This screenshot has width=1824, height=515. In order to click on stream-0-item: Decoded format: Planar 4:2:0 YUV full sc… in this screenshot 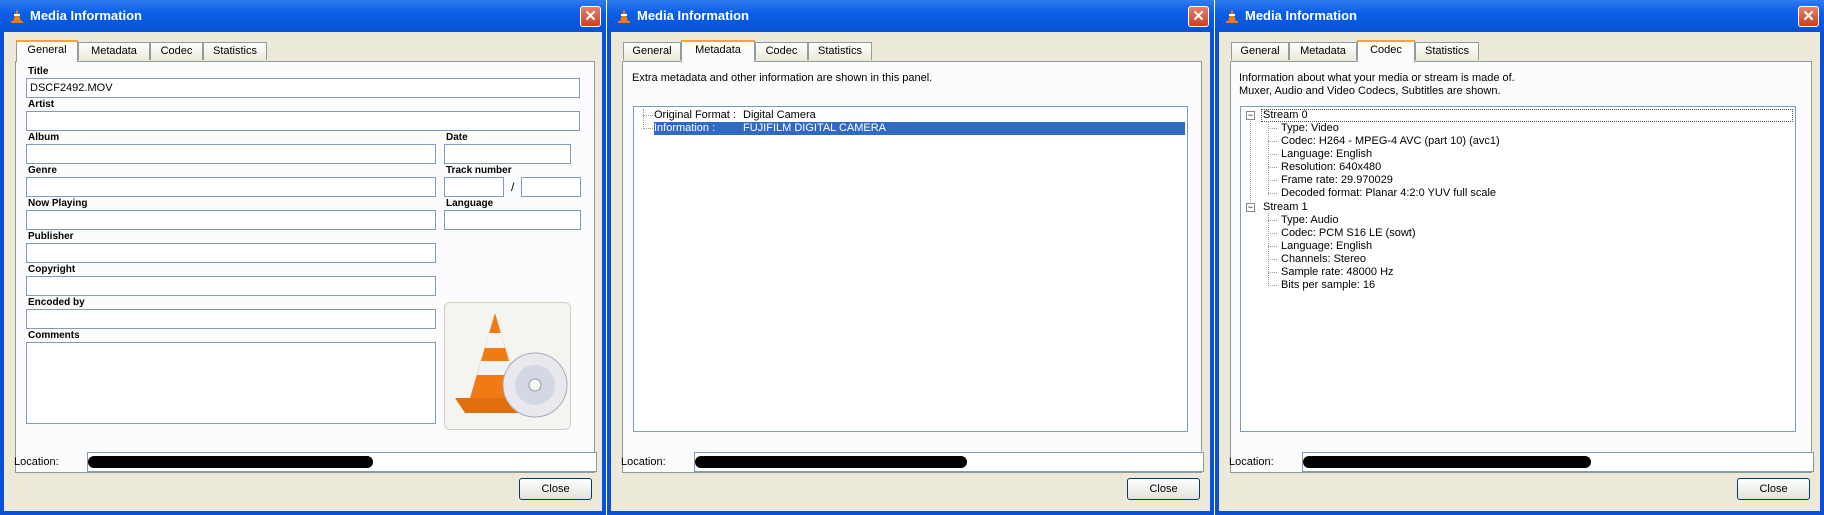, I will do `click(1388, 193)`.